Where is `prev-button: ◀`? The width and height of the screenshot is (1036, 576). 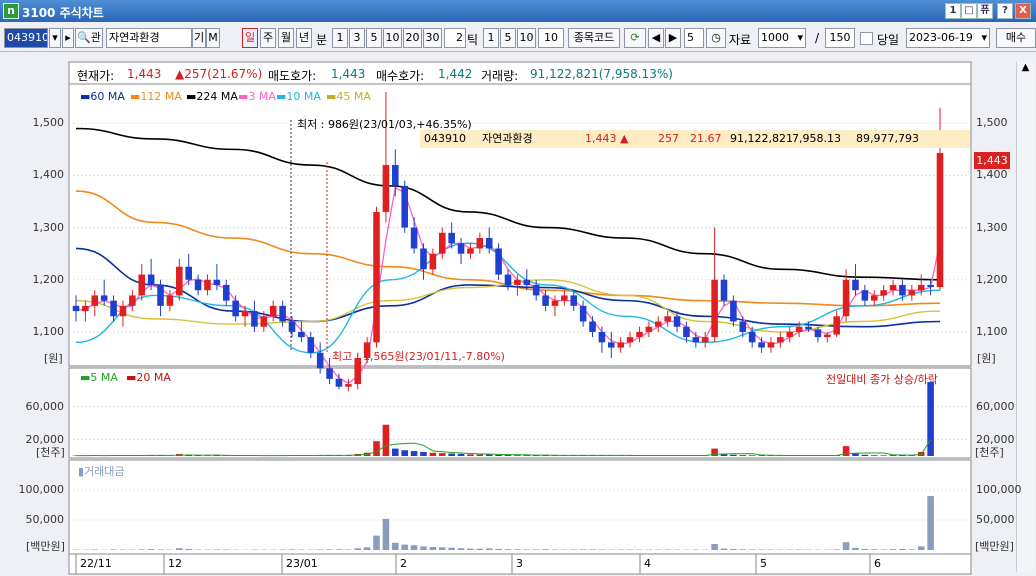 prev-button: ◀ is located at coordinates (656, 38).